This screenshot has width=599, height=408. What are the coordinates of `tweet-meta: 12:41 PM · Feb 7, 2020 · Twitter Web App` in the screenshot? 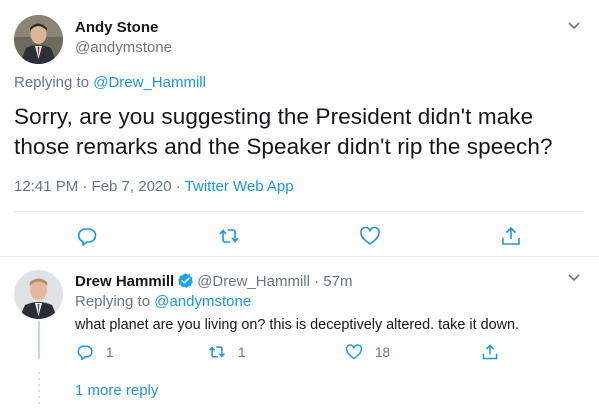 It's located at (154, 186).